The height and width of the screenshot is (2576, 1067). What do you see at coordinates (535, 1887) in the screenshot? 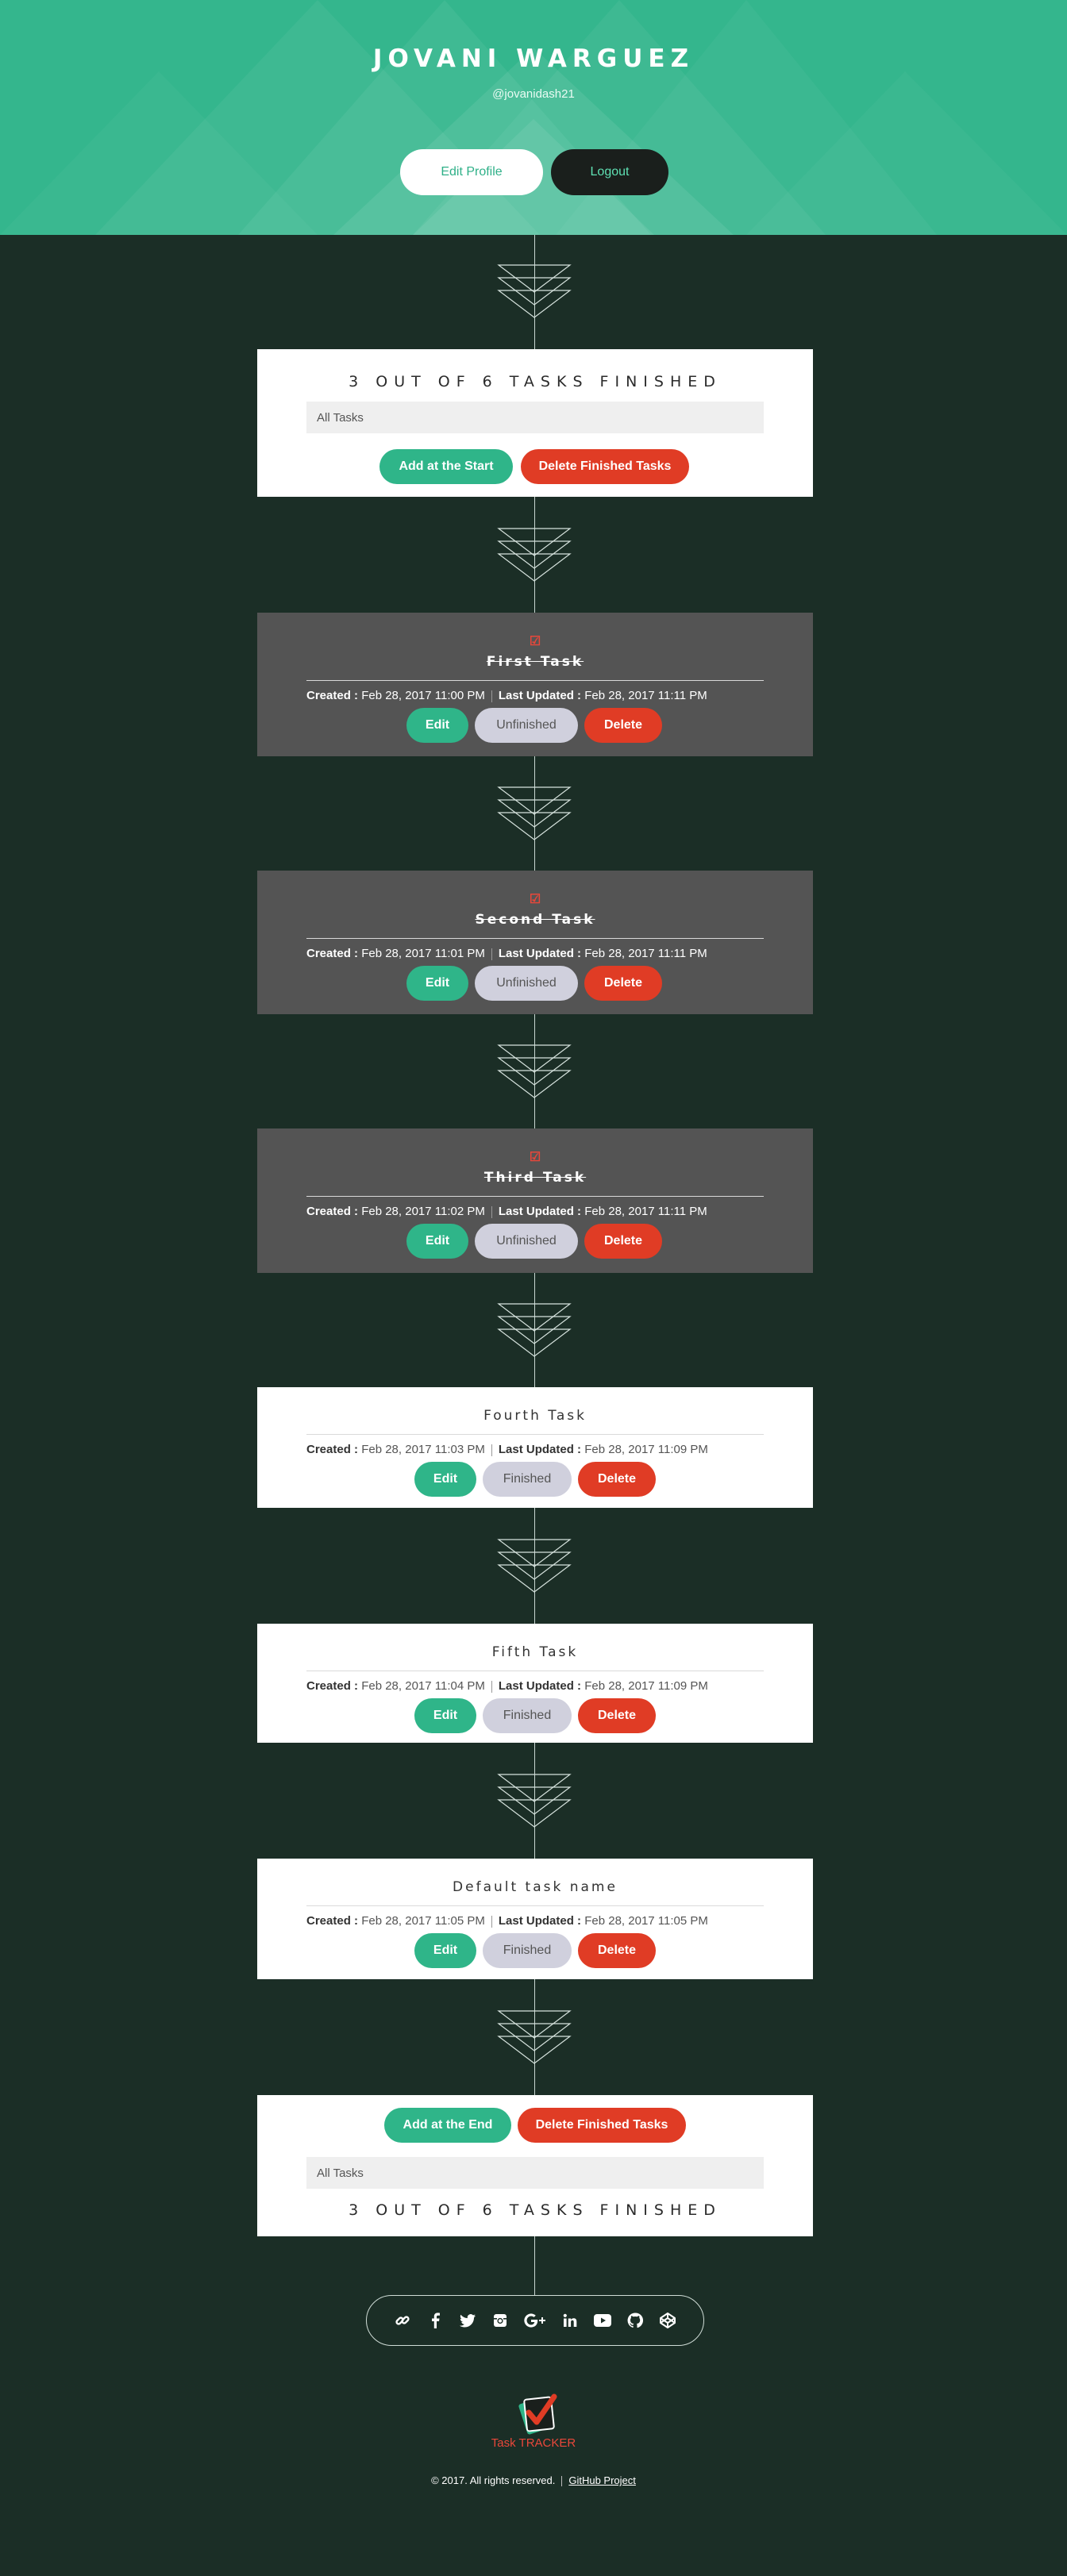
I see `task-name: Default task name` at bounding box center [535, 1887].